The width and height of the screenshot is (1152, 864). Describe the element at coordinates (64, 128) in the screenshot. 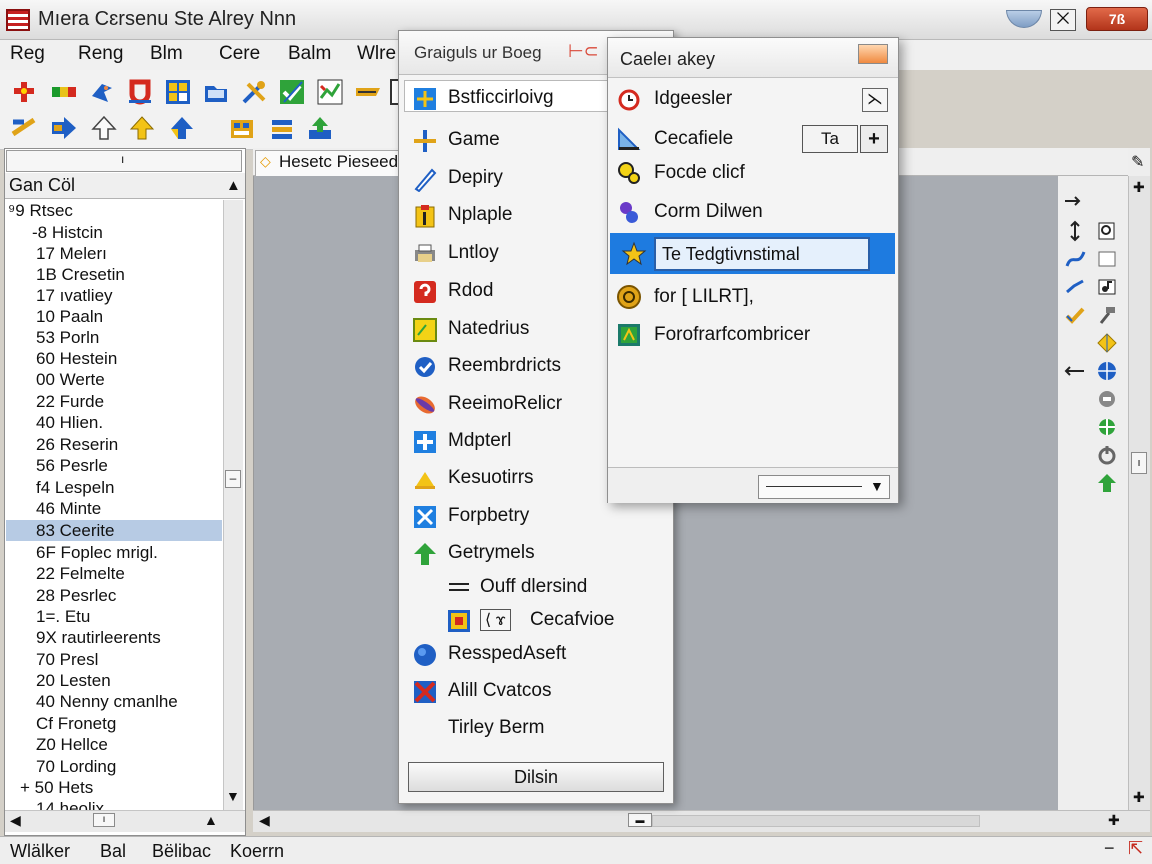

I see `arrow-right-icon` at that location.